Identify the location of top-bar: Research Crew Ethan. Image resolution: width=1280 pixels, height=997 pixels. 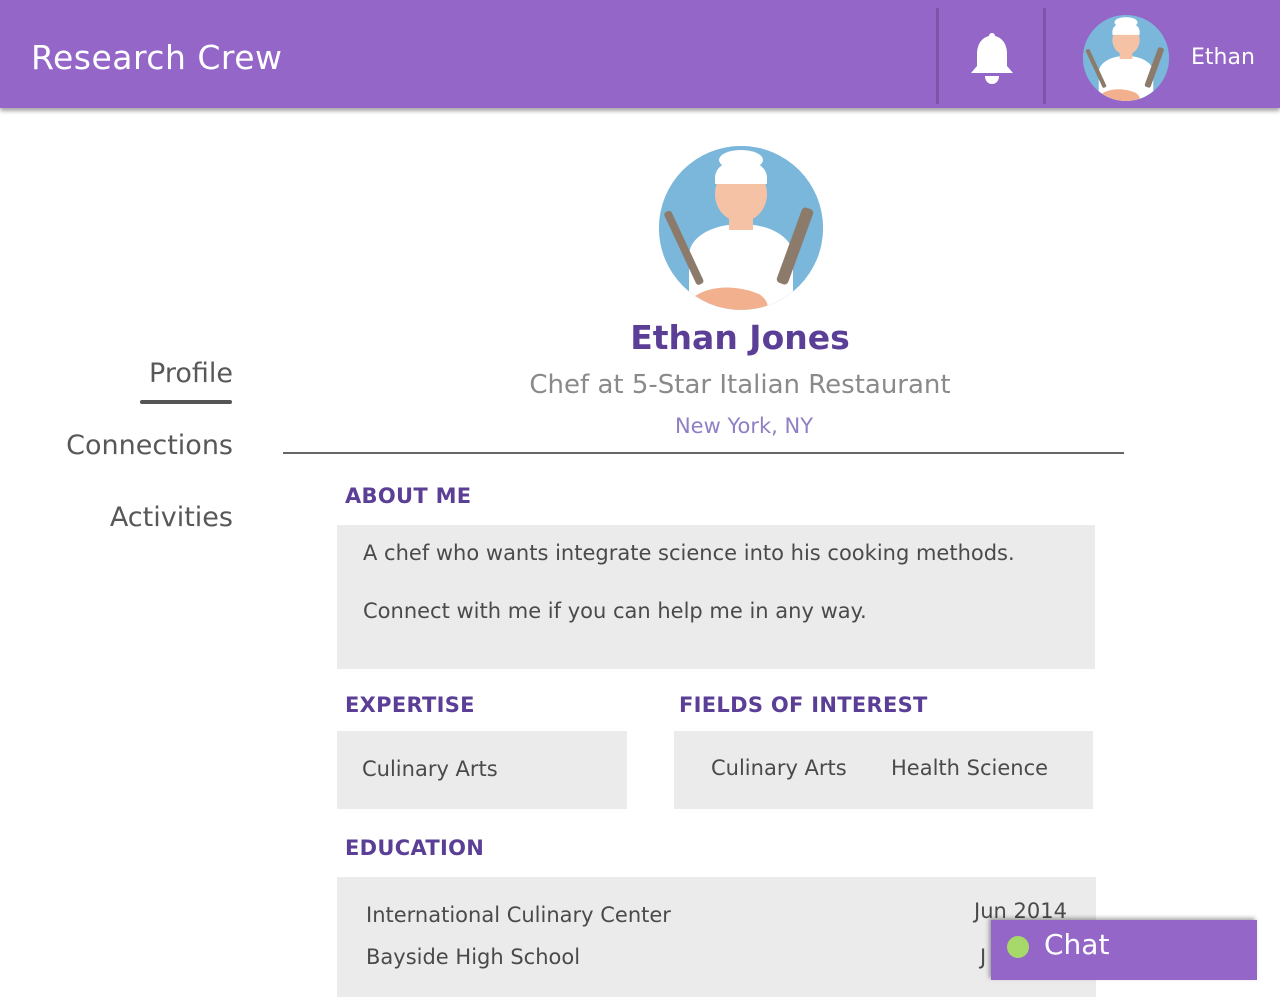
(640, 54).